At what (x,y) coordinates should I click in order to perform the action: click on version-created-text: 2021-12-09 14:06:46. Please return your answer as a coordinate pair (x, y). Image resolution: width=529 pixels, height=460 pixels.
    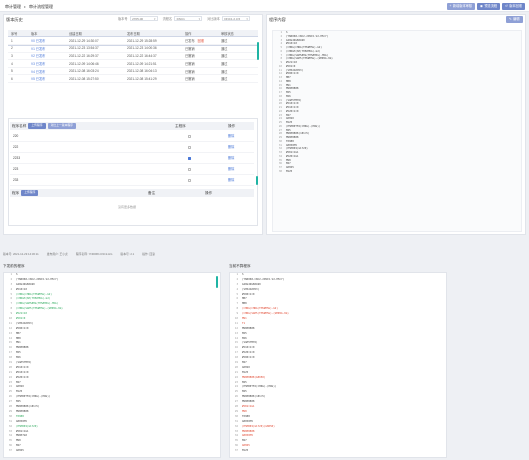
    Looking at the image, I should click on (84, 63).